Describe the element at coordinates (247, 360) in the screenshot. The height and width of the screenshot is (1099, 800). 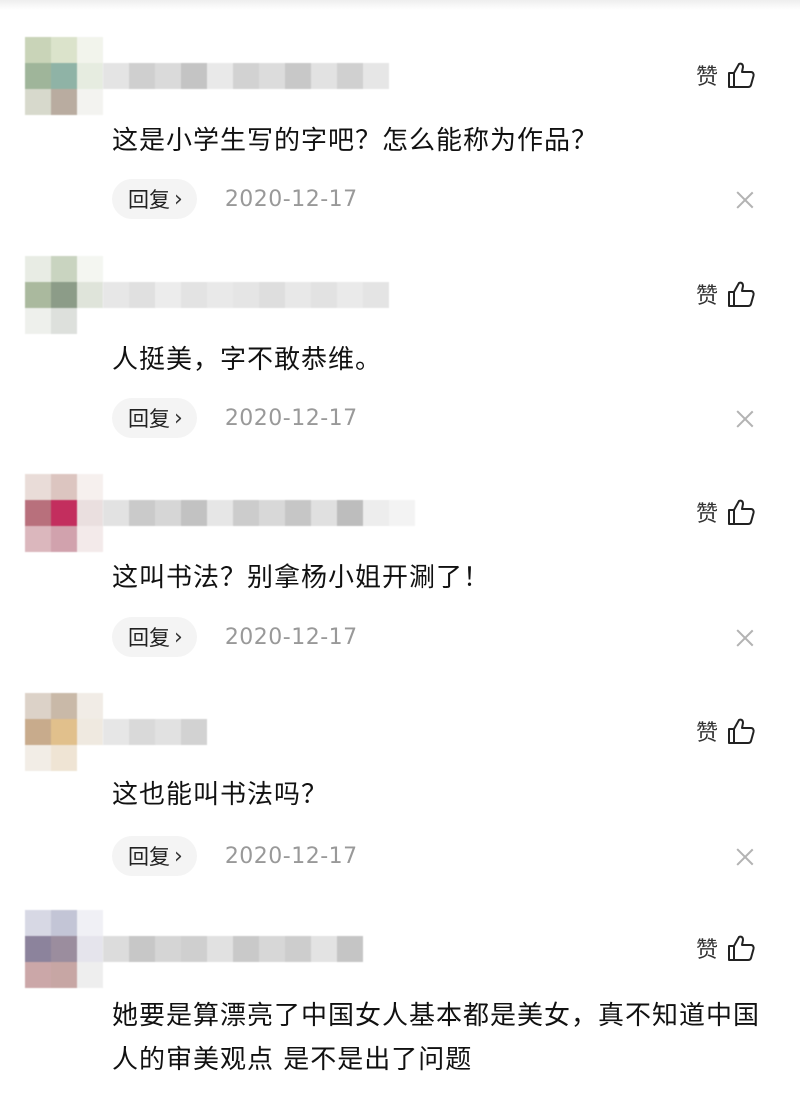
I see `comment-text: 人挺美，字不敢恭维。` at that location.